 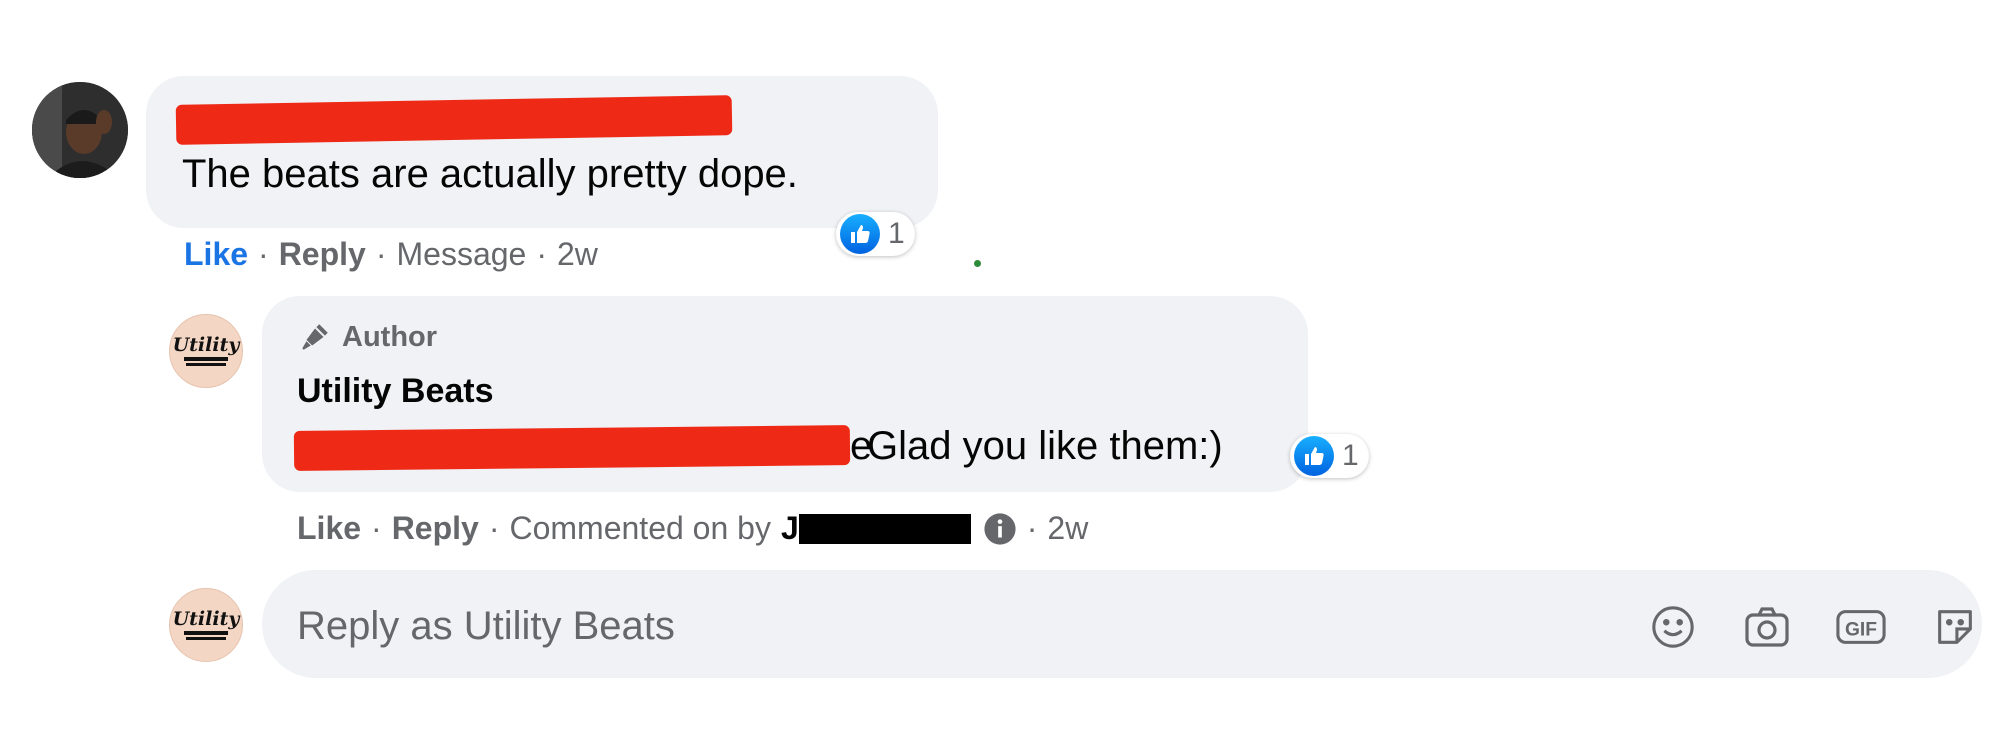 What do you see at coordinates (315, 337) in the screenshot?
I see `microphone-icon` at bounding box center [315, 337].